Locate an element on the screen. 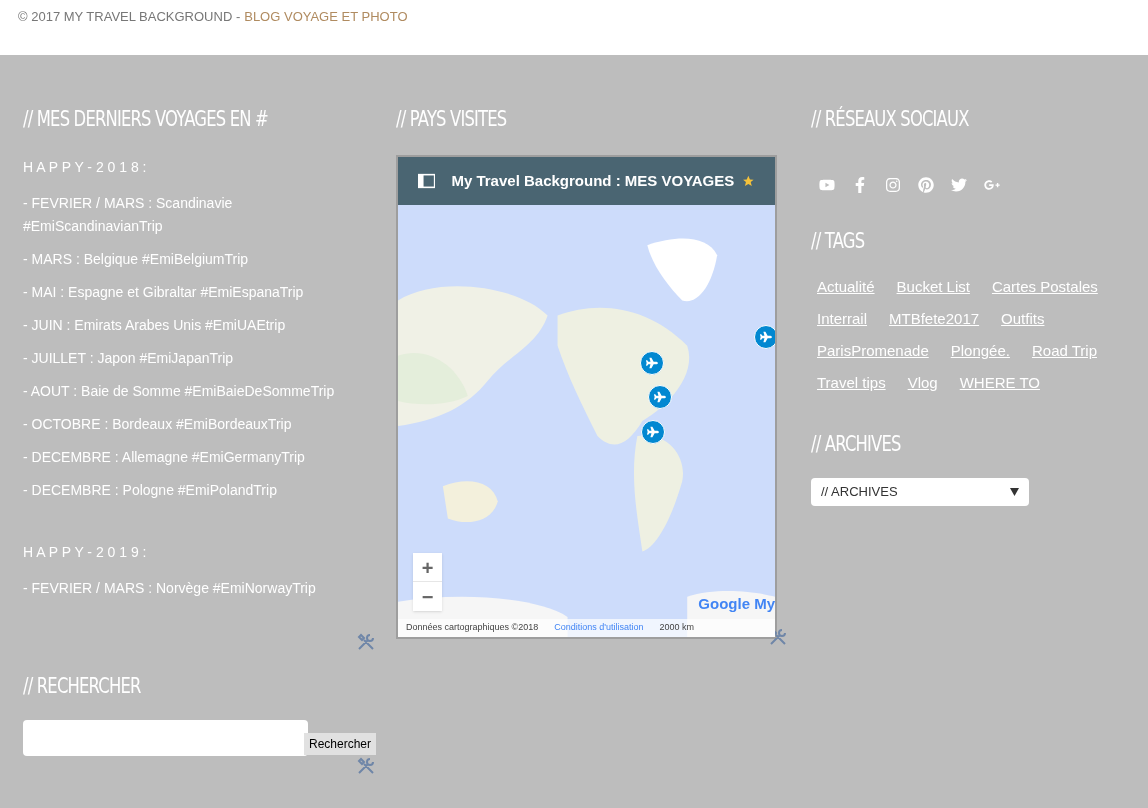  map-title: My Travel Background : MES VOYAGES is located at coordinates (593, 180).